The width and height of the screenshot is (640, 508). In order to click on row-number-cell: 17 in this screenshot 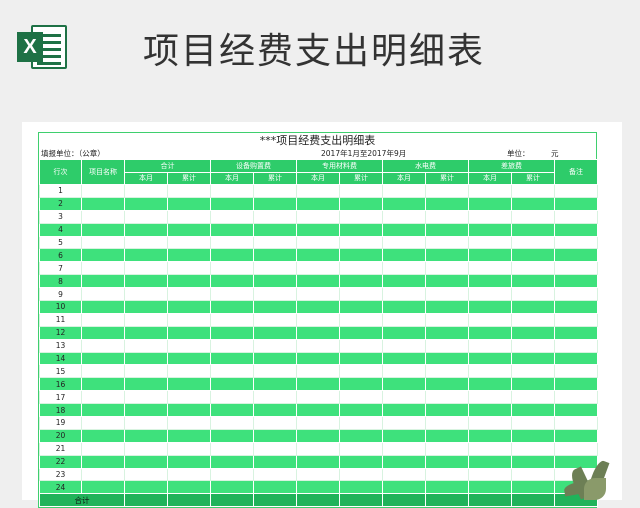, I will do `click(60, 397)`.